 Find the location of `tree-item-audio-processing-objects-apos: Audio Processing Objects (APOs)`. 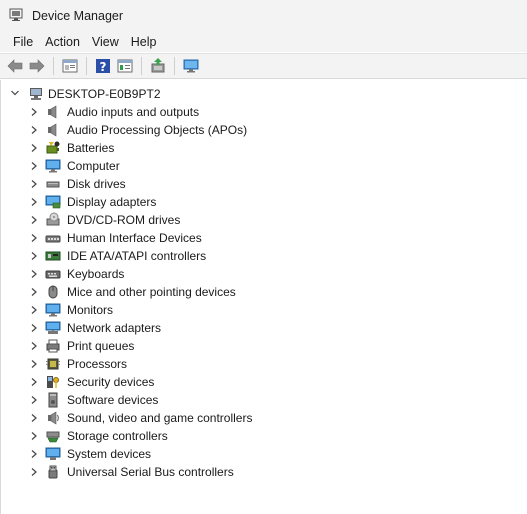

tree-item-audio-processing-objects-apos: Audio Processing Objects (APOs) is located at coordinates (264, 130).